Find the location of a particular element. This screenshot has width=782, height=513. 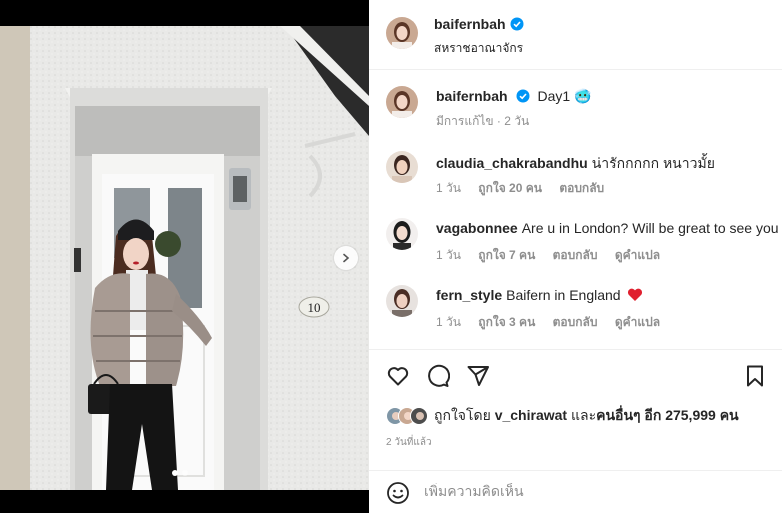

author-name-row: baifernbah is located at coordinates (479, 25).